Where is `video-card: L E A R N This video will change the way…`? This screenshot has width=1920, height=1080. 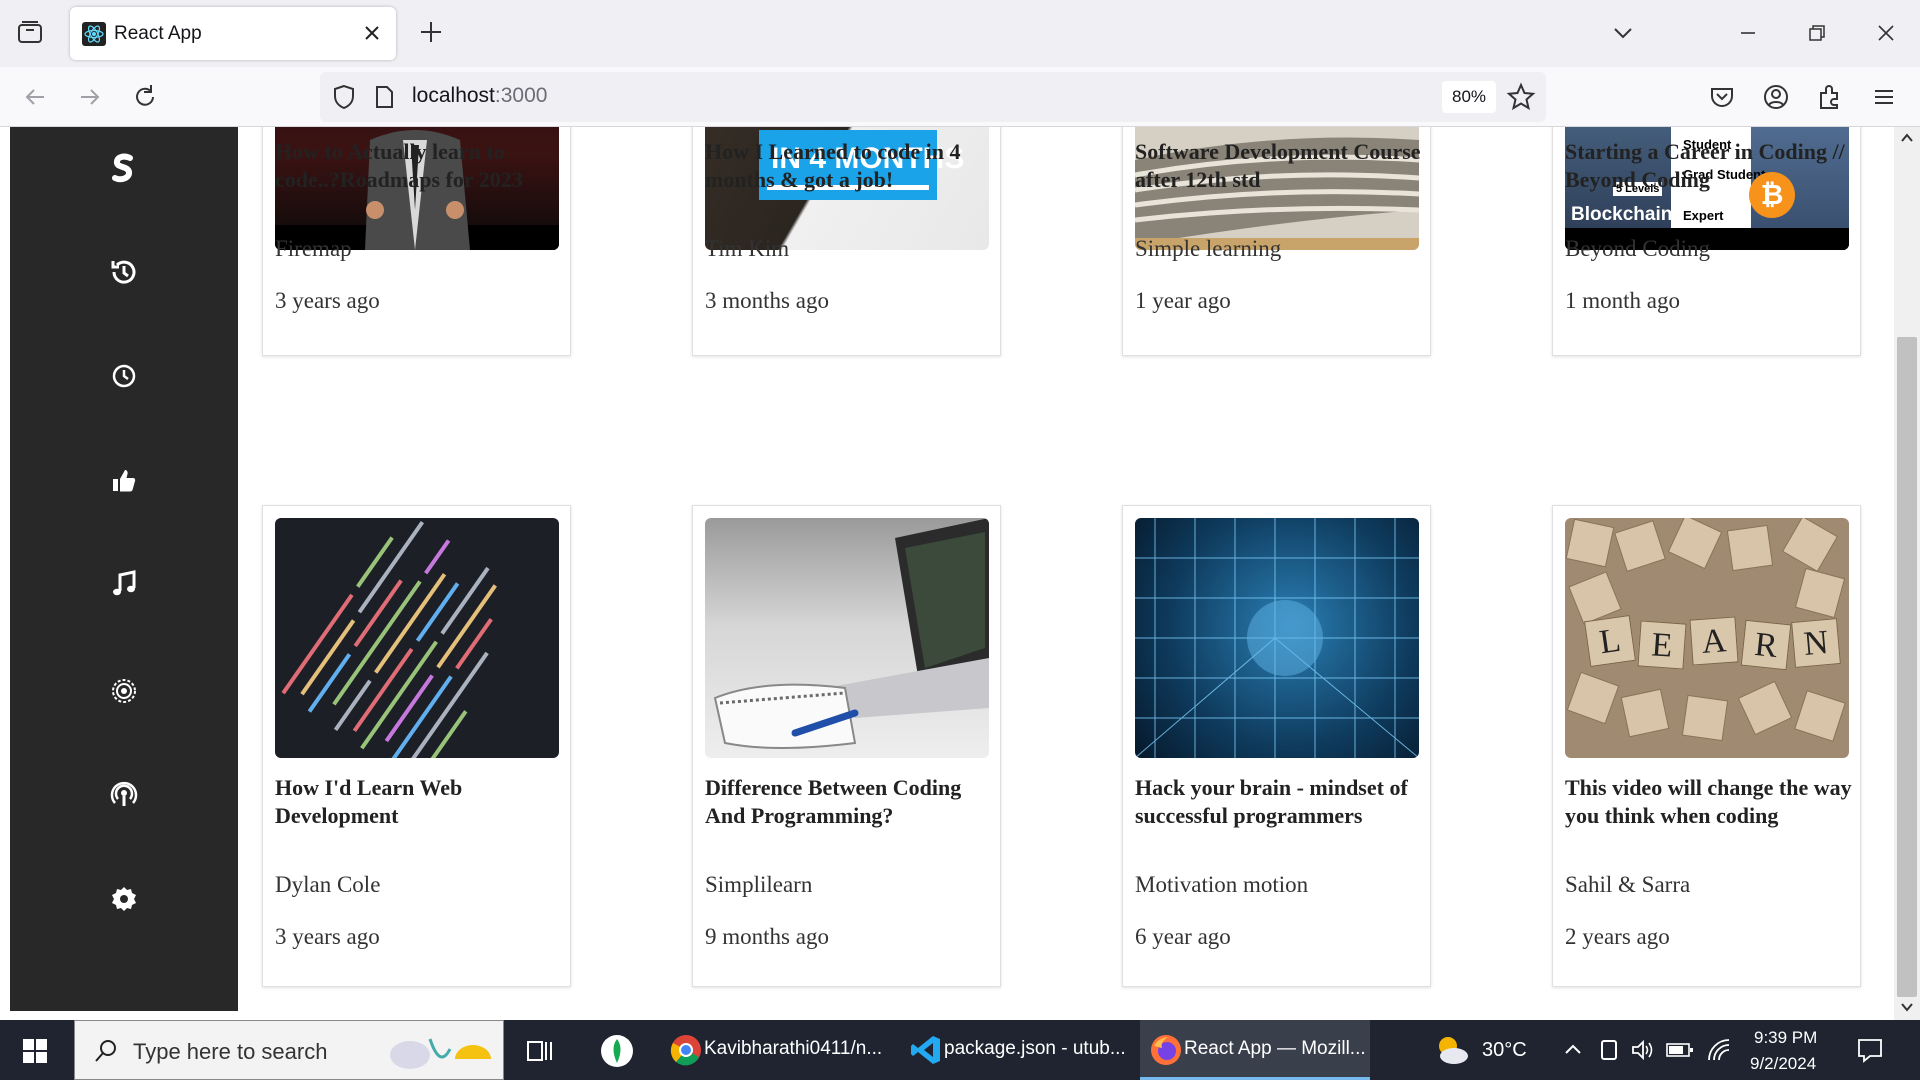
video-card: L E A R N This video will change the way… is located at coordinates (1706, 746).